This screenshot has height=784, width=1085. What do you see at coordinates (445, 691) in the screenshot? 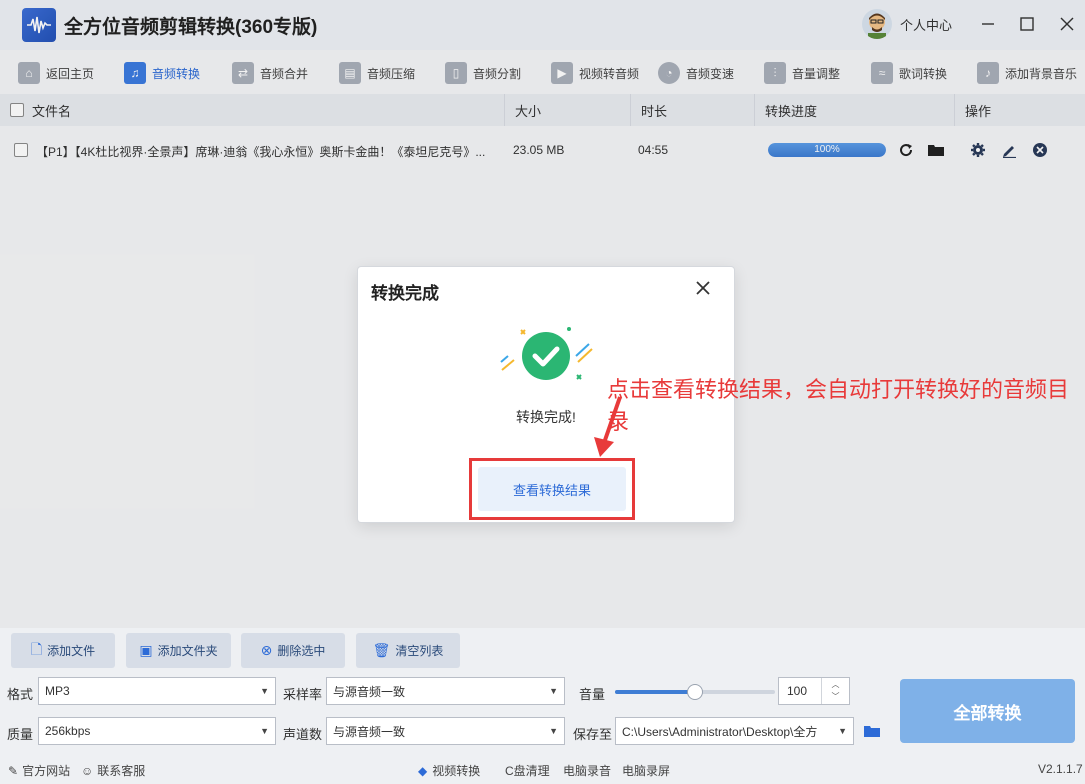
I see `sample-rate-select: 与源音频一致 ▼` at bounding box center [445, 691].